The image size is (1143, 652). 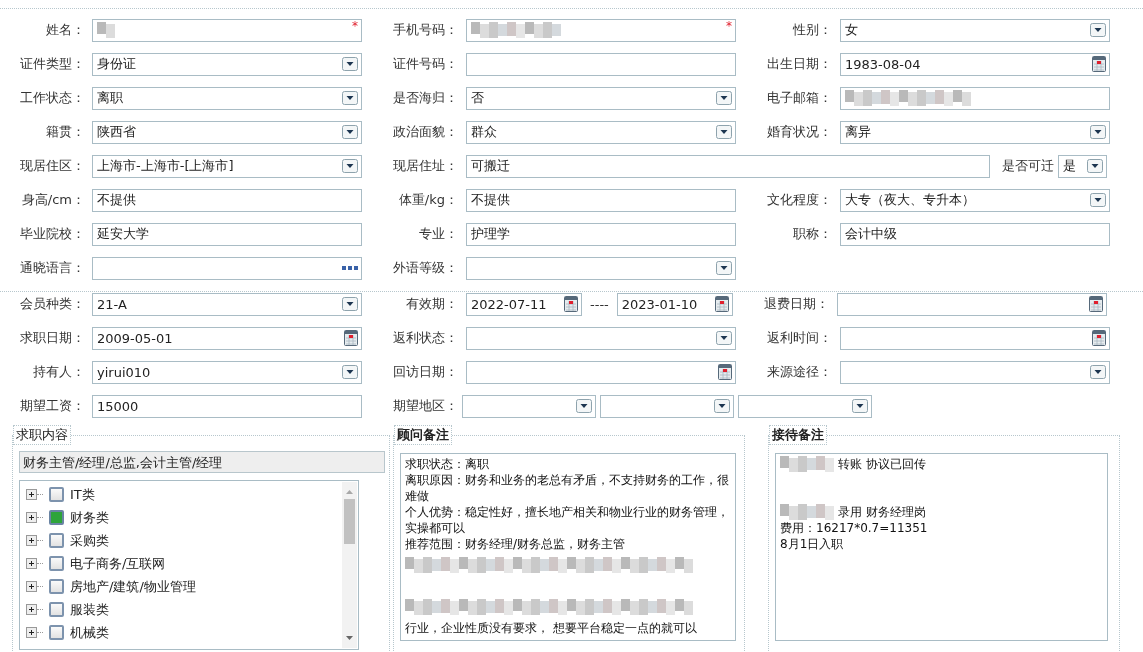 What do you see at coordinates (798, 435) in the screenshot?
I see `panel-title: 接待备注` at bounding box center [798, 435].